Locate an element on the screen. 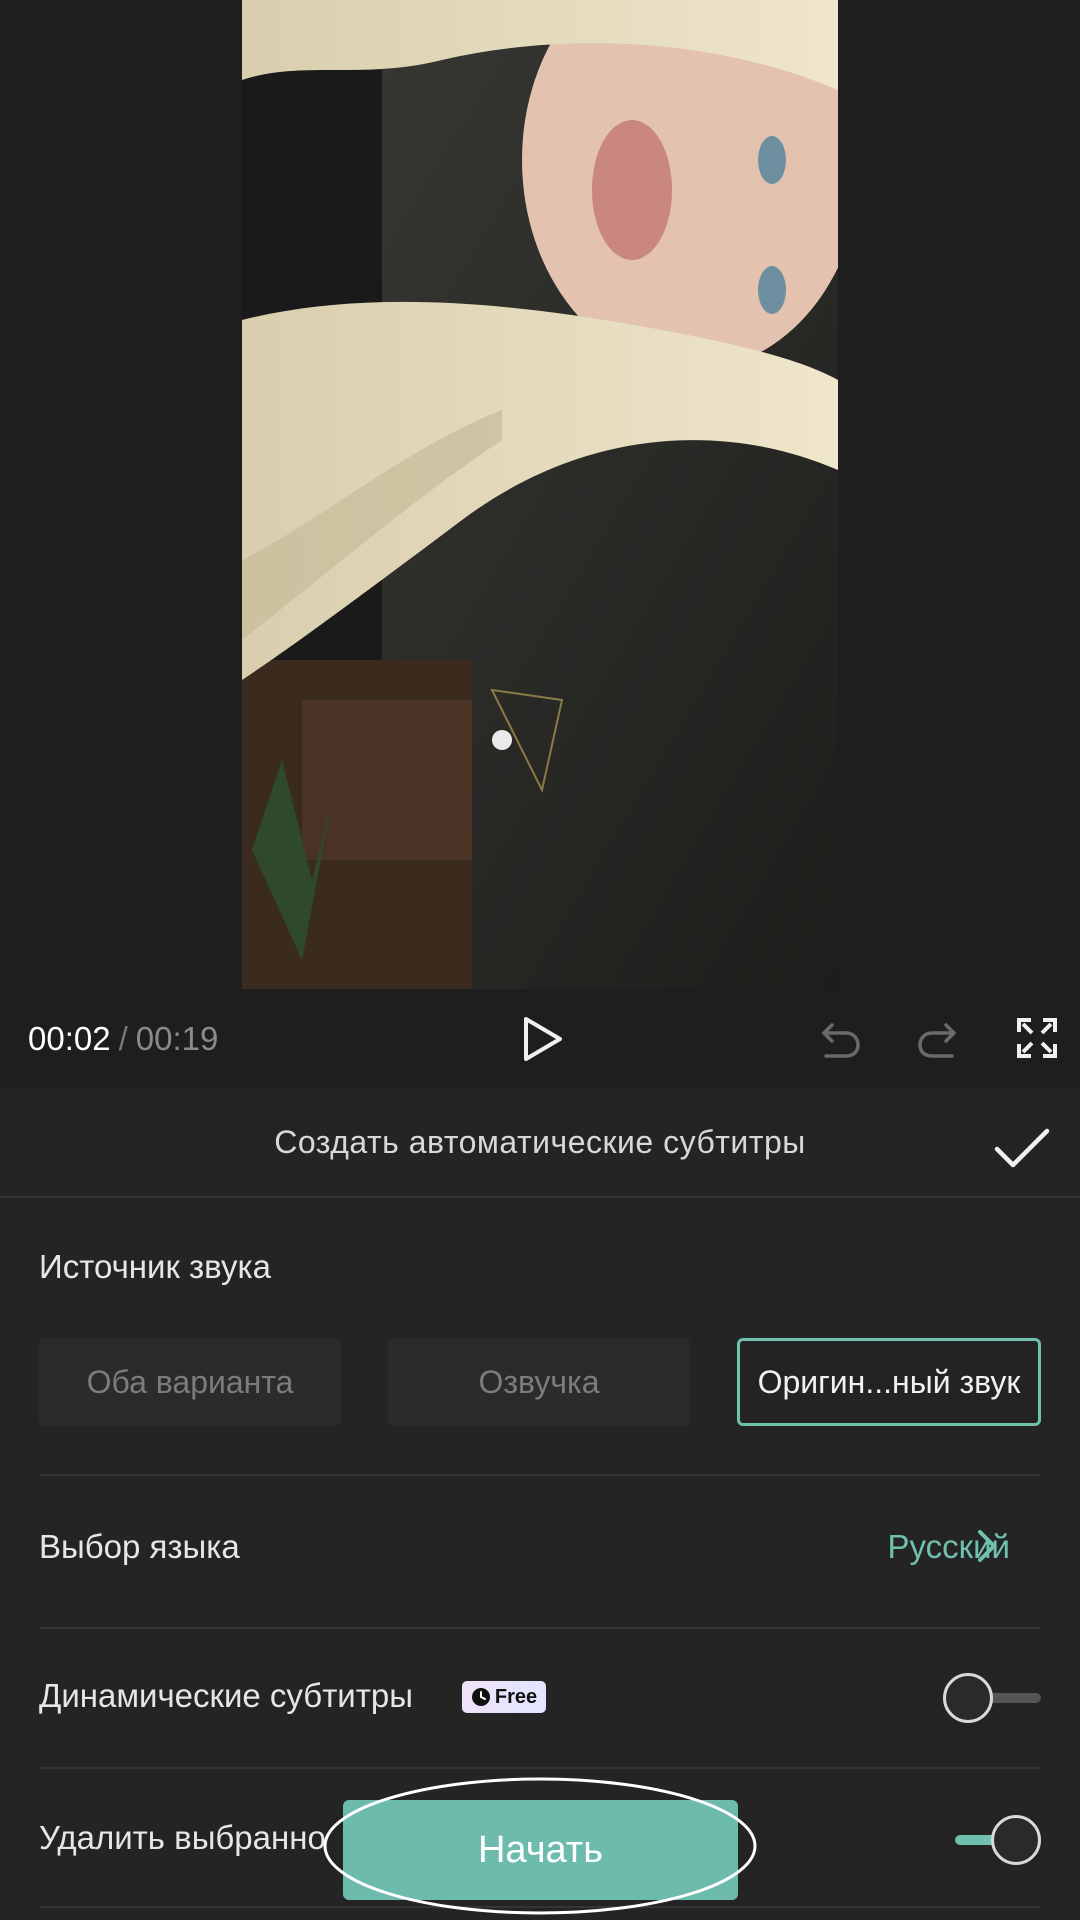 The height and width of the screenshot is (1920, 1080). sheet-header: Создать автоматические субтитры is located at coordinates (540, 1143).